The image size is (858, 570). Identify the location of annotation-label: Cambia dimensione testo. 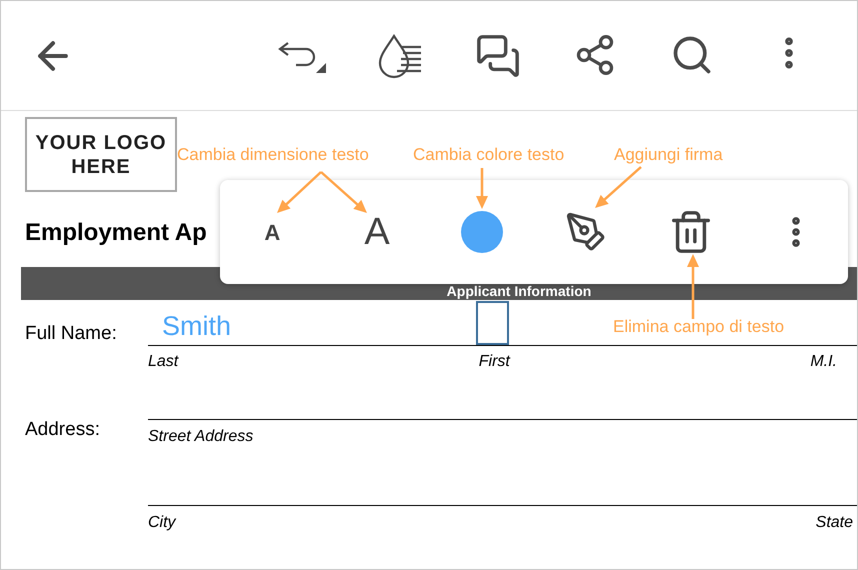
(273, 155).